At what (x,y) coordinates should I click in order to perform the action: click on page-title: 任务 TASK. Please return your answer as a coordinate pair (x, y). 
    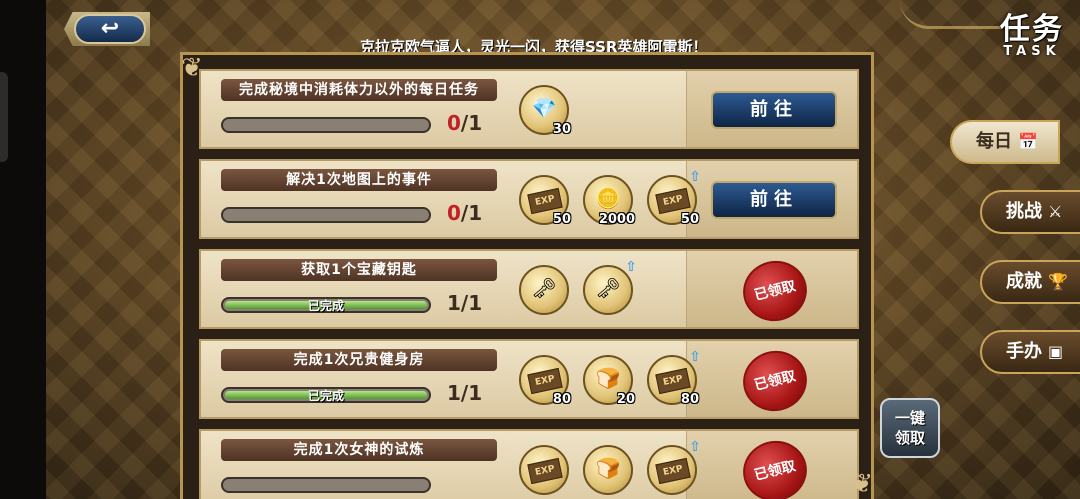
    Looking at the image, I should click on (1032, 31).